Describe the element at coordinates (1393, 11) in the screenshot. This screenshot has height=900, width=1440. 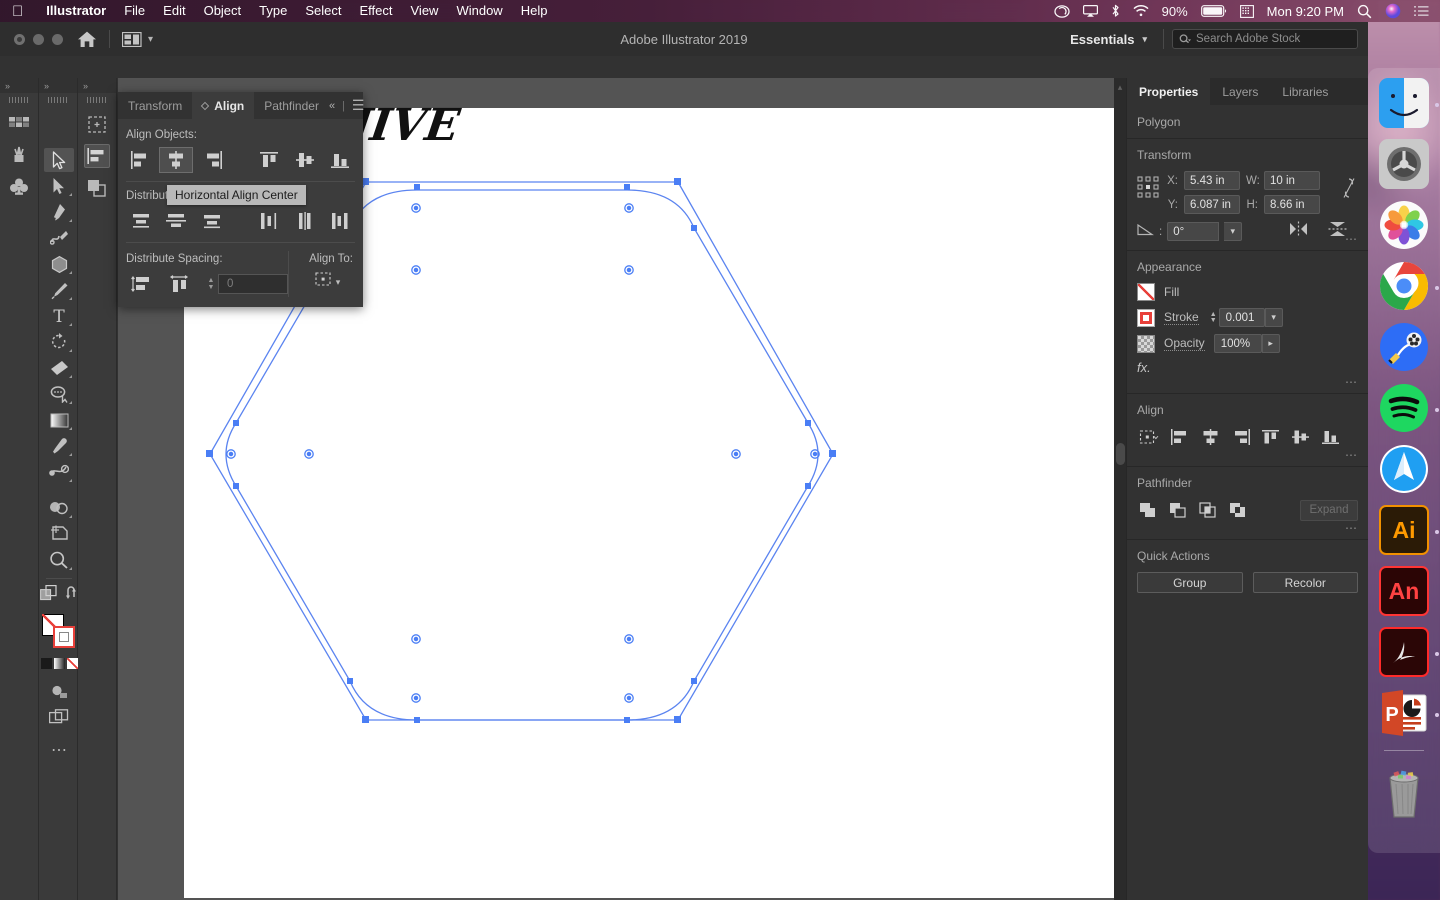
I see `siri-icon` at that location.